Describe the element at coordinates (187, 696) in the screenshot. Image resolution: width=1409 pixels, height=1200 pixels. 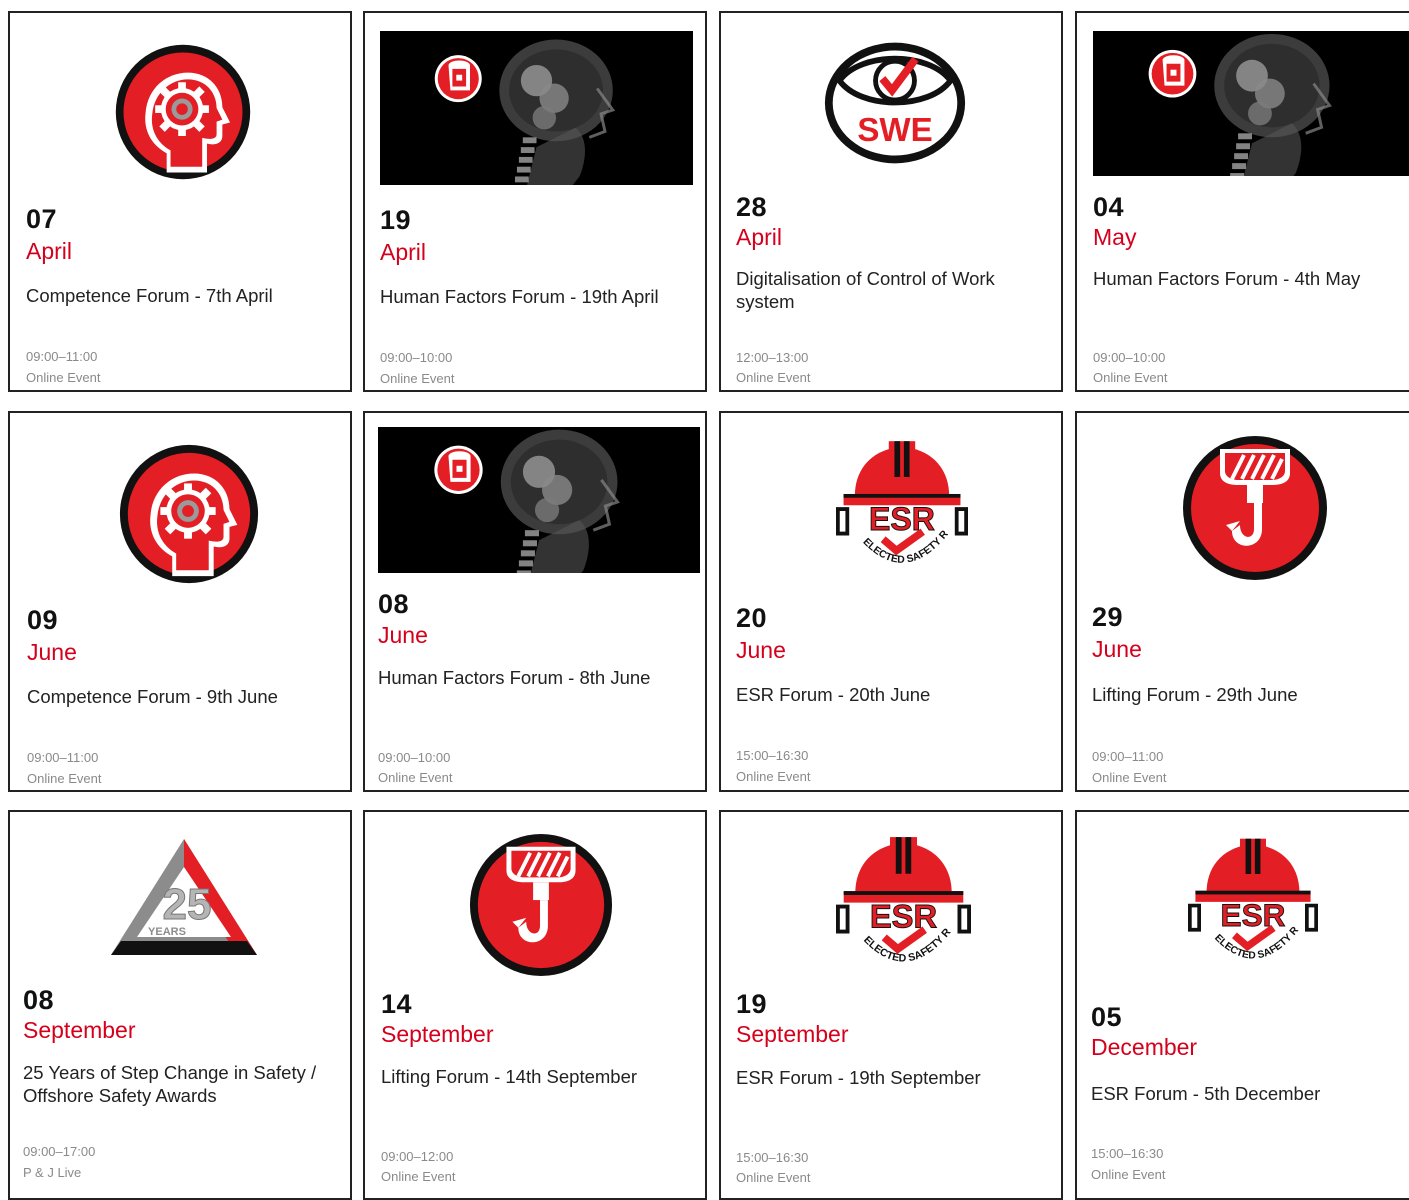
I see `event-title: Competence Forum - 9th June` at that location.